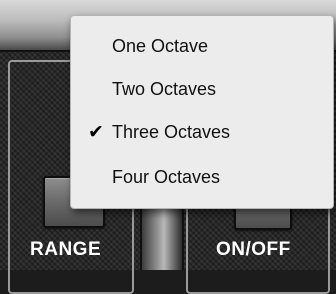 The width and height of the screenshot is (336, 294). Describe the element at coordinates (253, 249) in the screenshot. I see `onoff-label: ON/OFF` at that location.